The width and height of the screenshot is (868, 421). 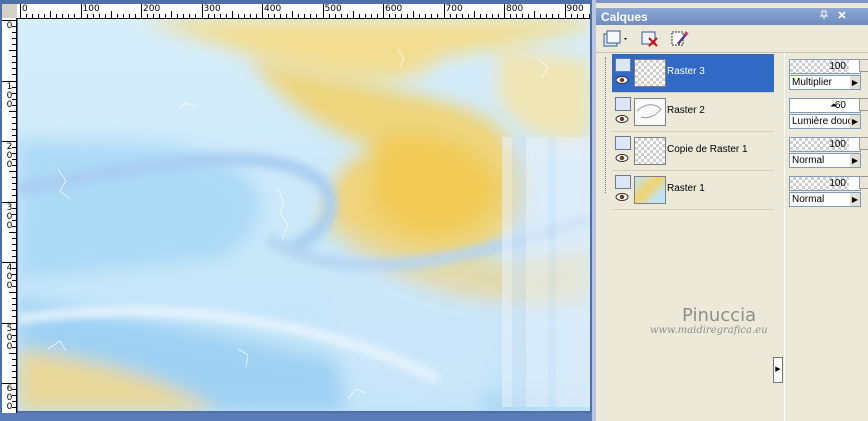 What do you see at coordinates (778, 370) in the screenshot?
I see `collapse-handle: ▶` at bounding box center [778, 370].